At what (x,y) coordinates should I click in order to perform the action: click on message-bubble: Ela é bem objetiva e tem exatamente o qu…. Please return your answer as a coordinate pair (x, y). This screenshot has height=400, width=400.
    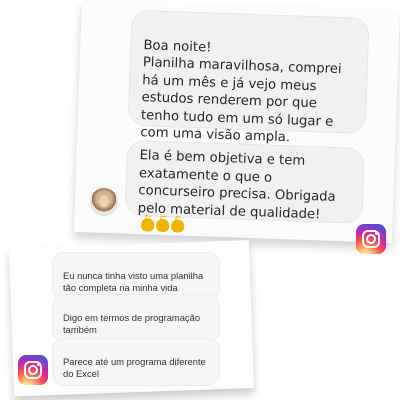
    Looking at the image, I should click on (245, 186).